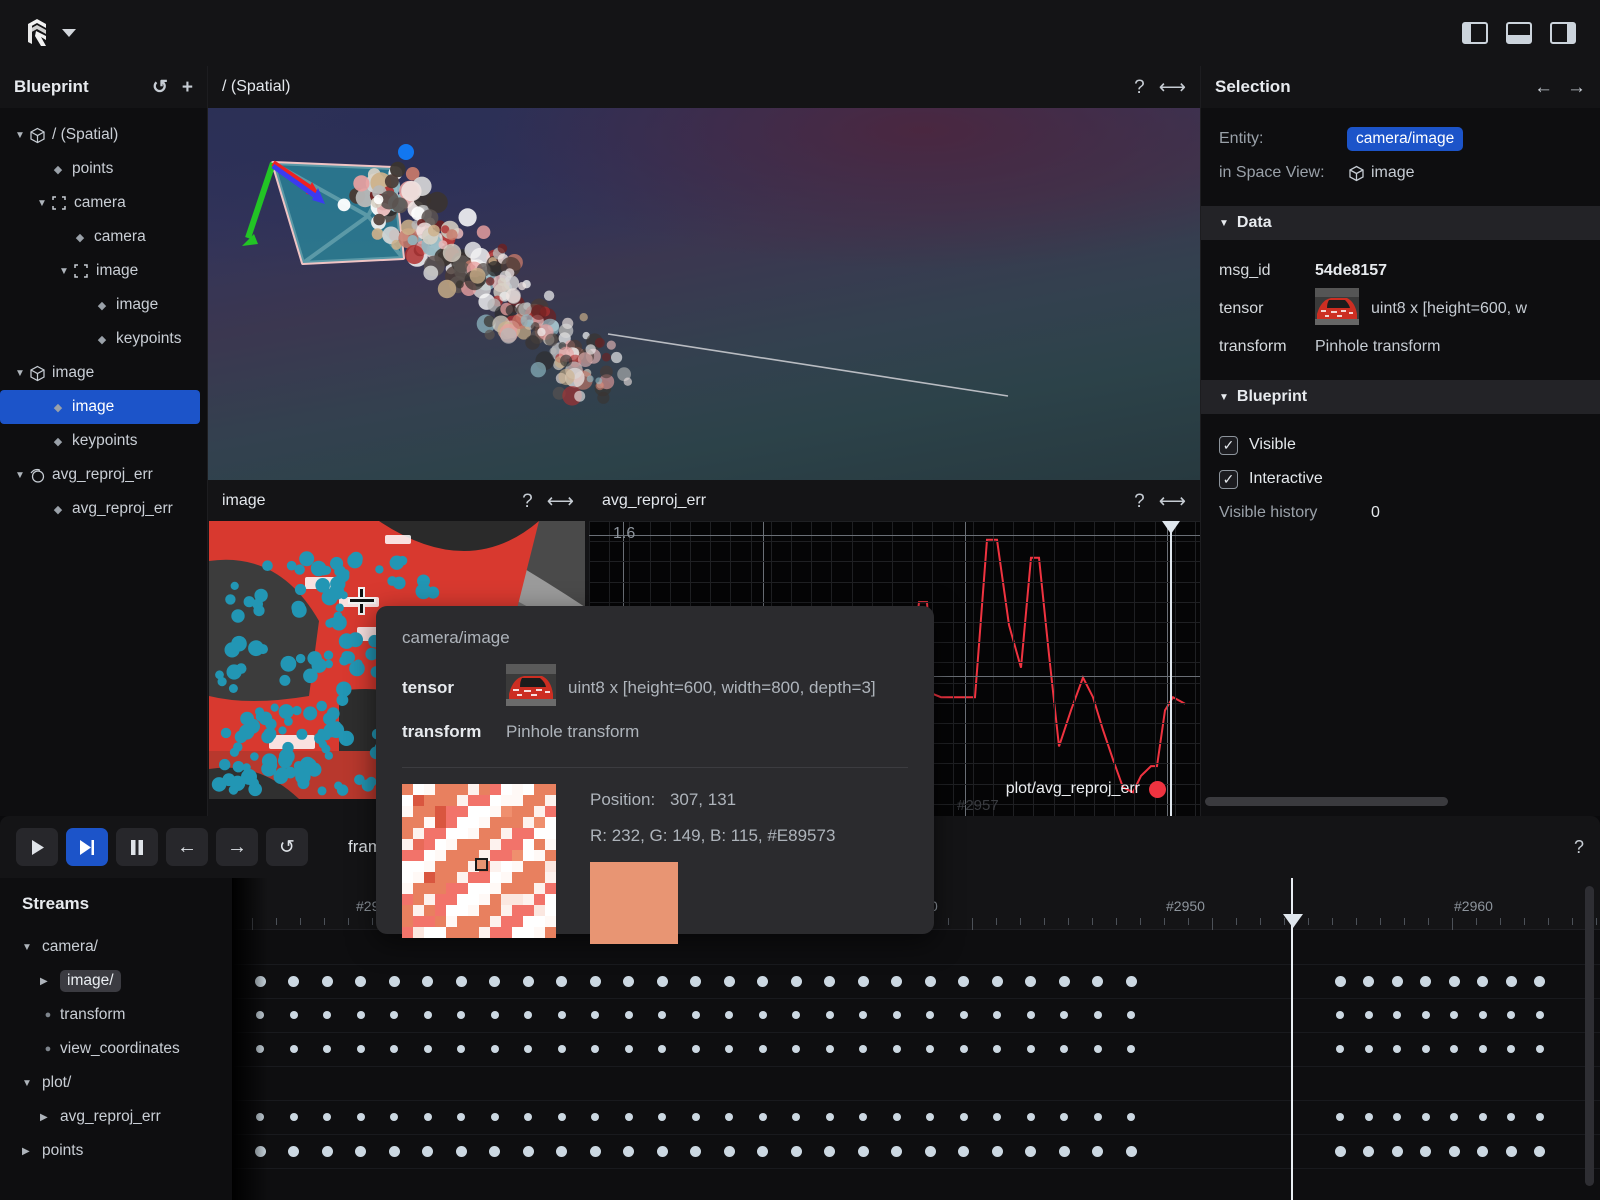 The height and width of the screenshot is (1200, 1600). What do you see at coordinates (103, 305) in the screenshot?
I see `blueprint-tree-item-image: ◆ image` at bounding box center [103, 305].